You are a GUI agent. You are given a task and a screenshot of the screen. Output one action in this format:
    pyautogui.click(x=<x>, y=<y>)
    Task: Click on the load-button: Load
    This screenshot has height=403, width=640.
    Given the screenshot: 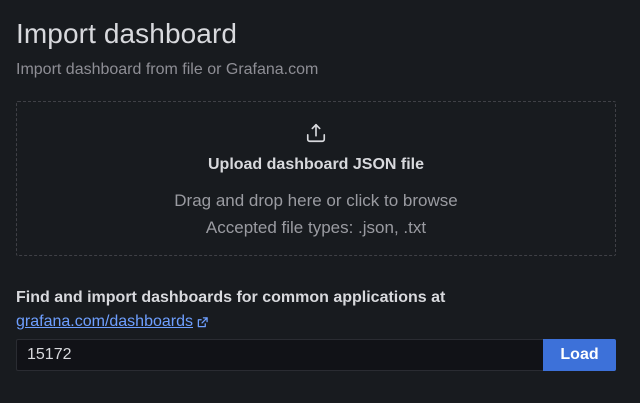 What is the action you would take?
    pyautogui.click(x=579, y=355)
    